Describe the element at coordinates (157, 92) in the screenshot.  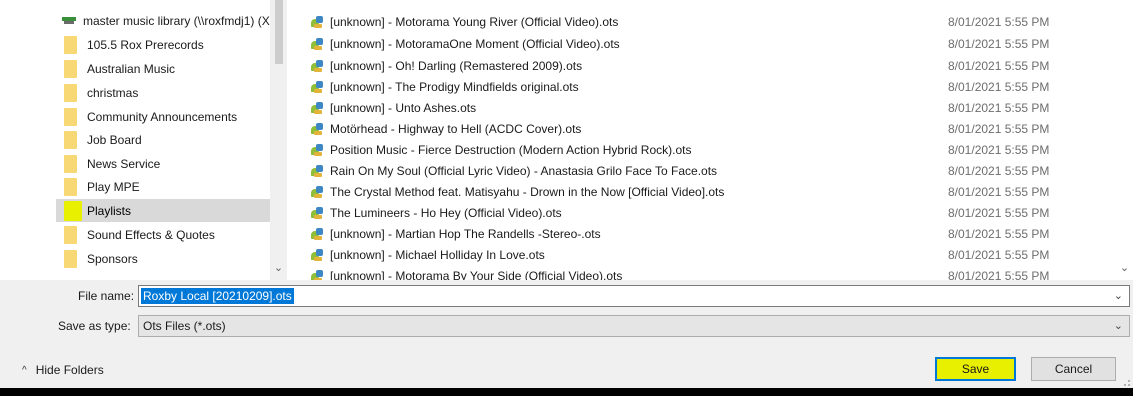
I see `tree-item-christmas: christmas` at that location.